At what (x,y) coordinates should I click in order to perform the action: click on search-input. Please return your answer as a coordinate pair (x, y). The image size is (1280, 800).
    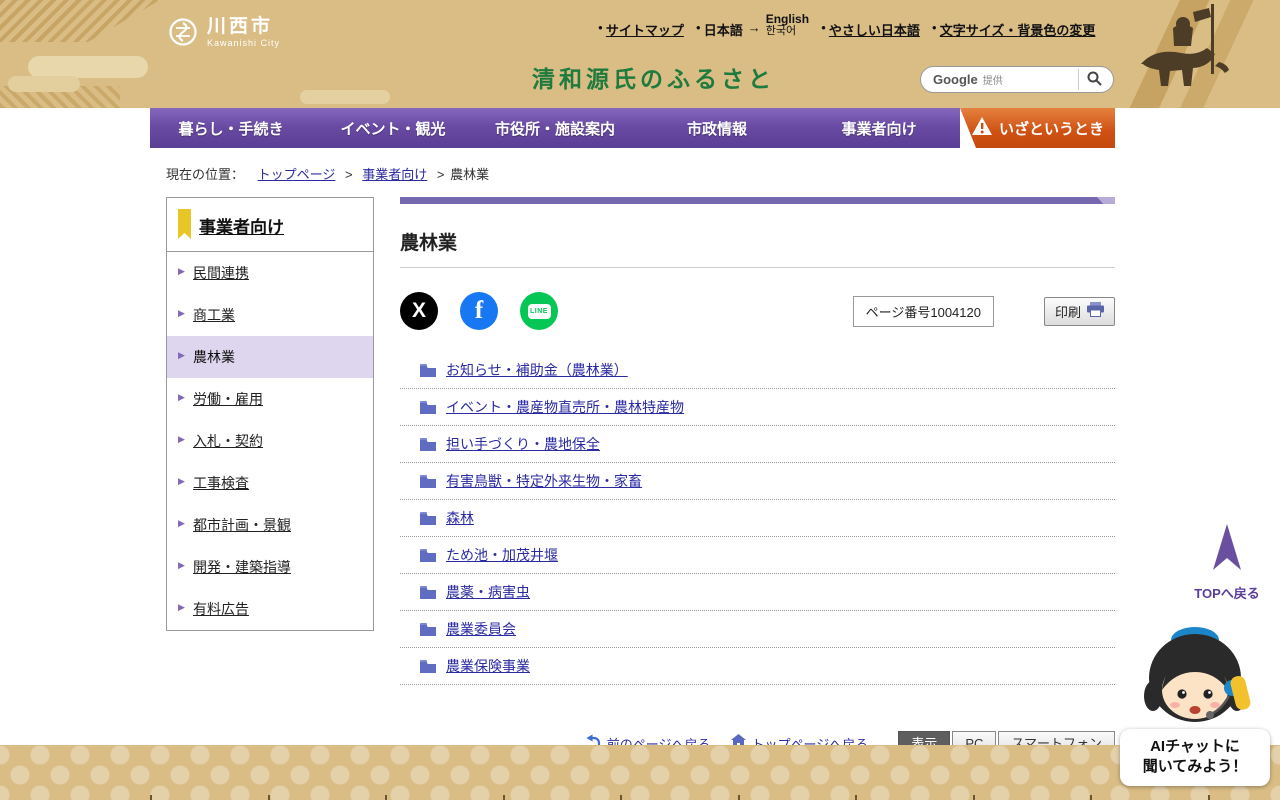
    Looking at the image, I should click on (1040, 79).